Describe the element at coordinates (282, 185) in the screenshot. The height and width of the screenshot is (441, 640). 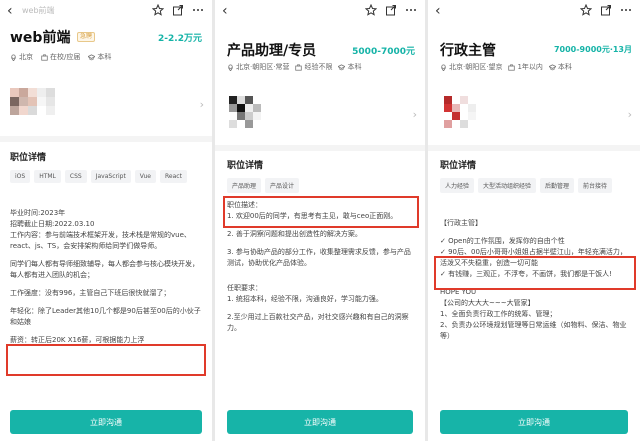
I see `tag: 产品设计` at that location.